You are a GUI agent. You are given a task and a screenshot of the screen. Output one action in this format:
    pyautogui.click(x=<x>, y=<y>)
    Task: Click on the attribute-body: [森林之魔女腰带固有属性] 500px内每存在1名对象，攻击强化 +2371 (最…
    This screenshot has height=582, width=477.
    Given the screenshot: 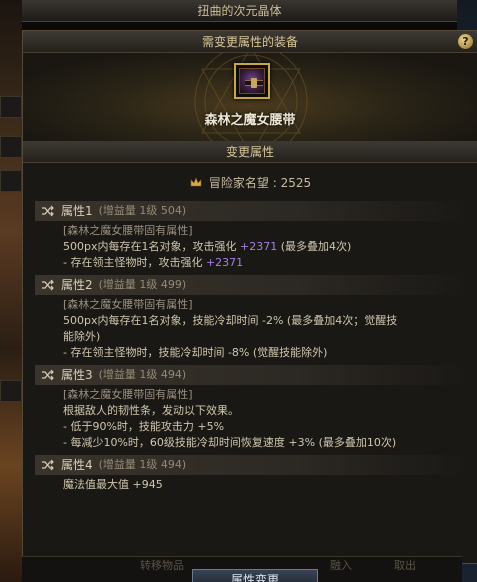 What is the action you would take?
    pyautogui.click(x=252, y=246)
    